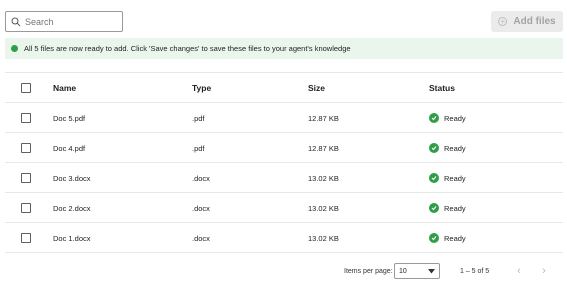  What do you see at coordinates (14, 48) in the screenshot?
I see `success-dot-icon` at bounding box center [14, 48].